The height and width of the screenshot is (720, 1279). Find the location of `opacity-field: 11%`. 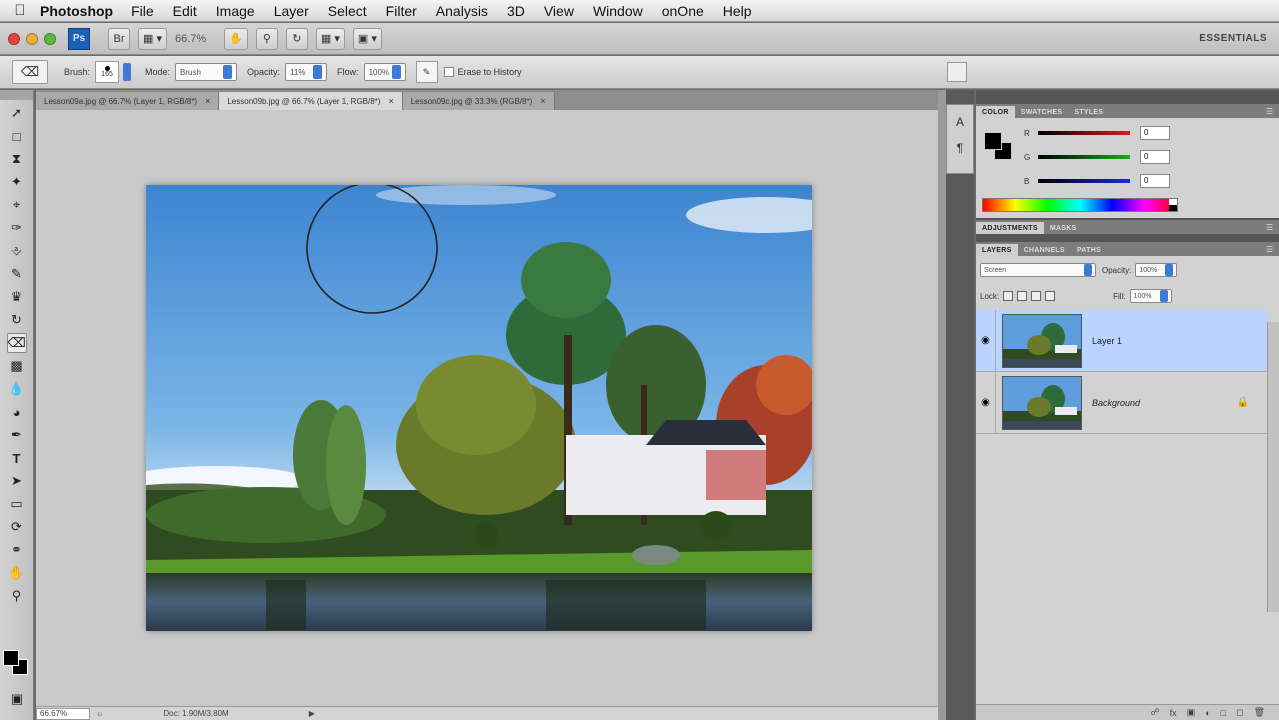

opacity-field: 11% is located at coordinates (306, 72).